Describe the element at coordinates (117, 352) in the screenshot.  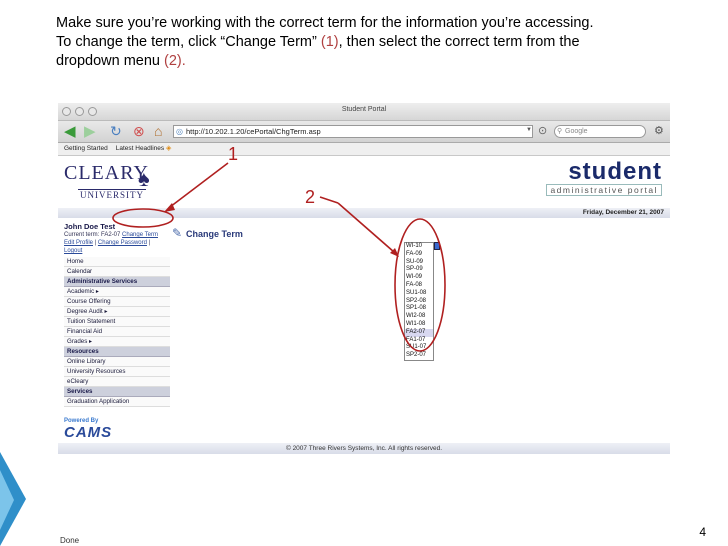
I see `menu-section-header: Resources` at that location.